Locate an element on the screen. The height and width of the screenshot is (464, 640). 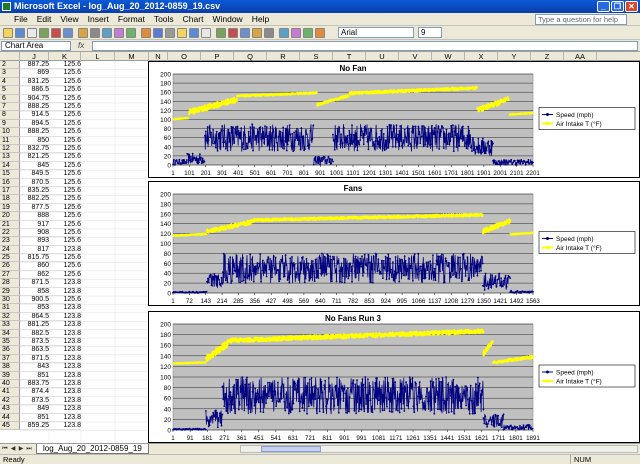
column-header-aa: AA is located at coordinates (580, 56).